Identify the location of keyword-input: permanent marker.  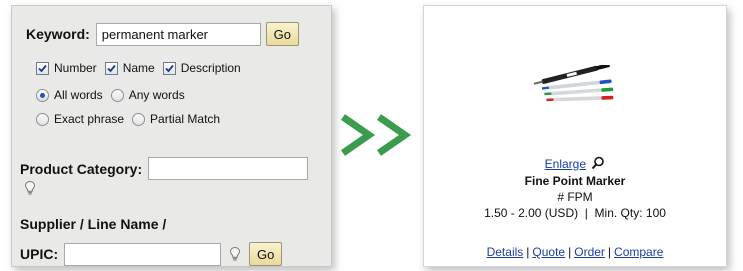
(178, 34).